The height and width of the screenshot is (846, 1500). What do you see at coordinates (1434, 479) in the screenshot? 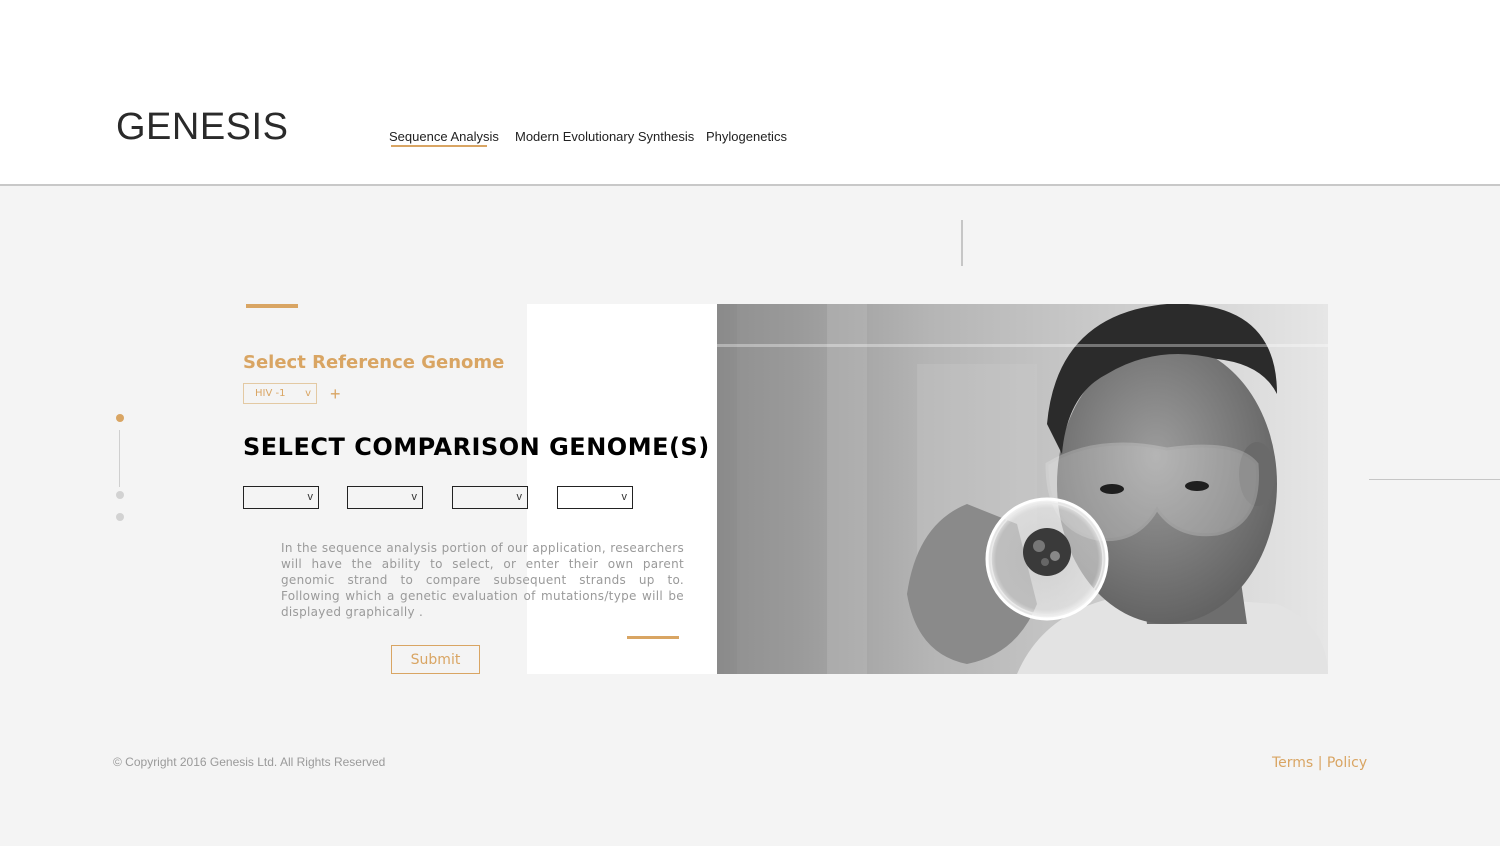
I see `decorative-horizontal-line` at bounding box center [1434, 479].